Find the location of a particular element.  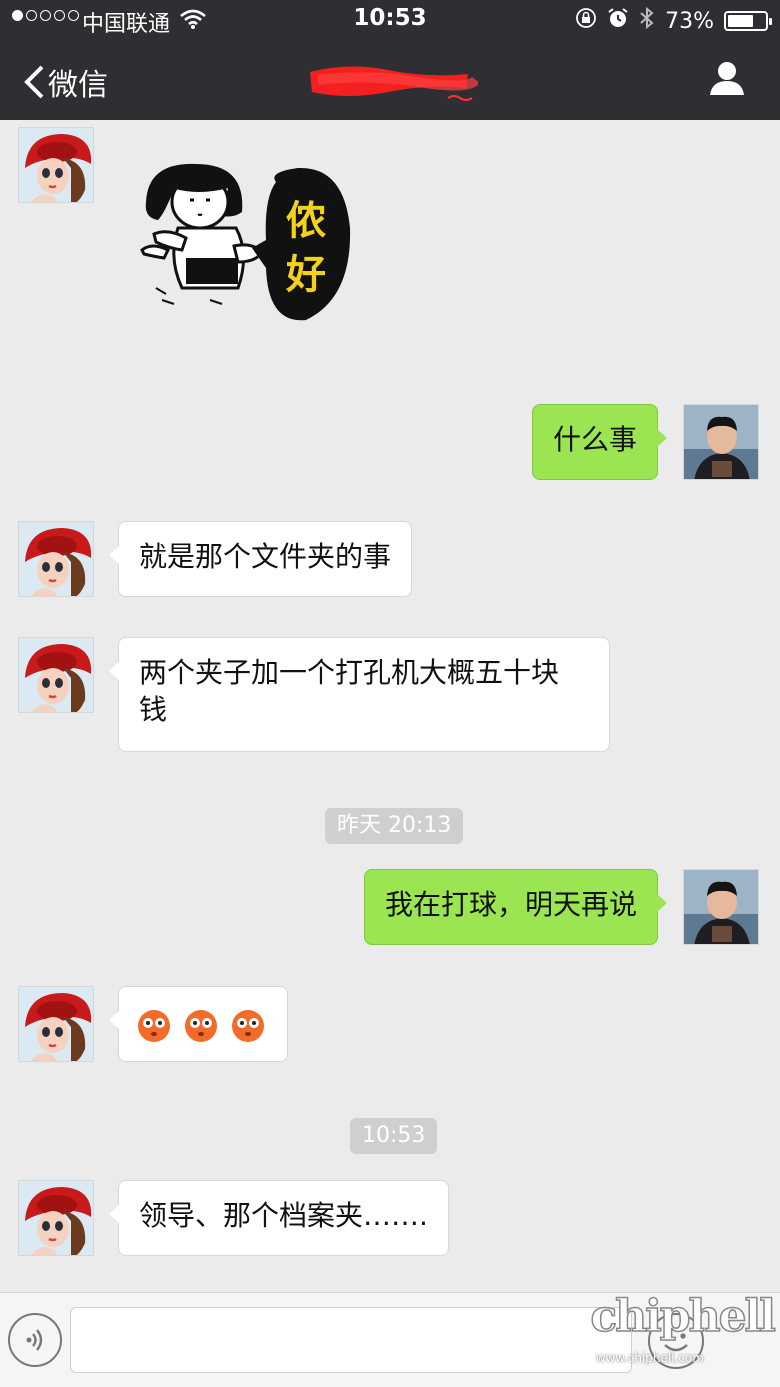

back-label: 微信 is located at coordinates (78, 85).